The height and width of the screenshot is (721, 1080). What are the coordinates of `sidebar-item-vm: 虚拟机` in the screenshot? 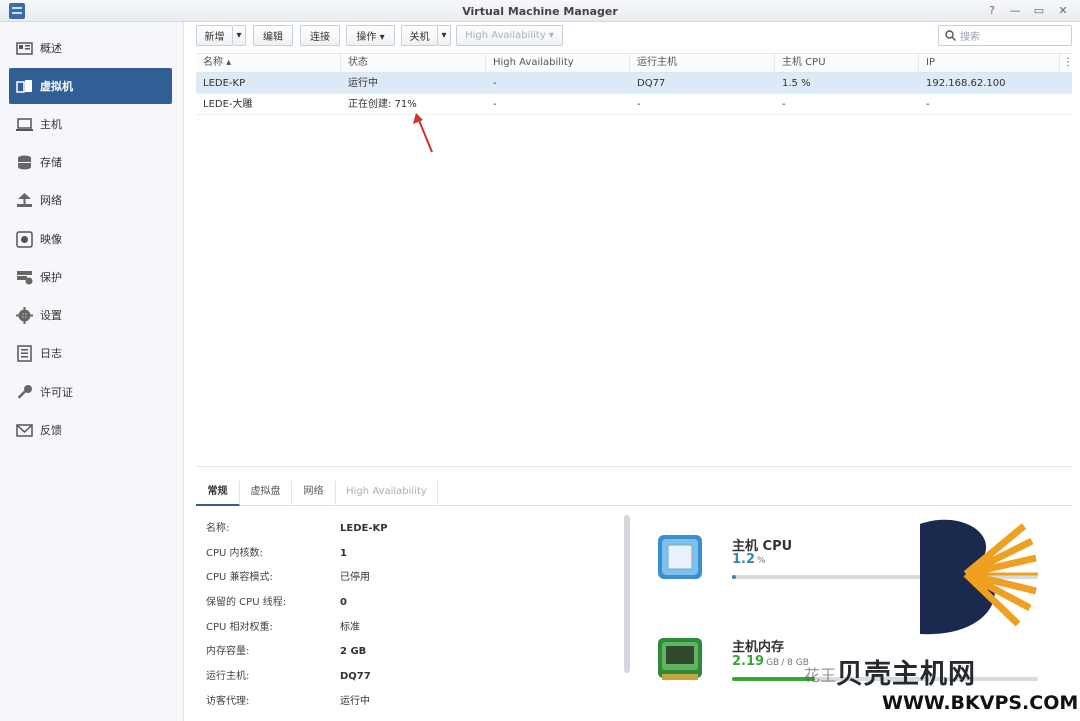 It's located at (90, 86).